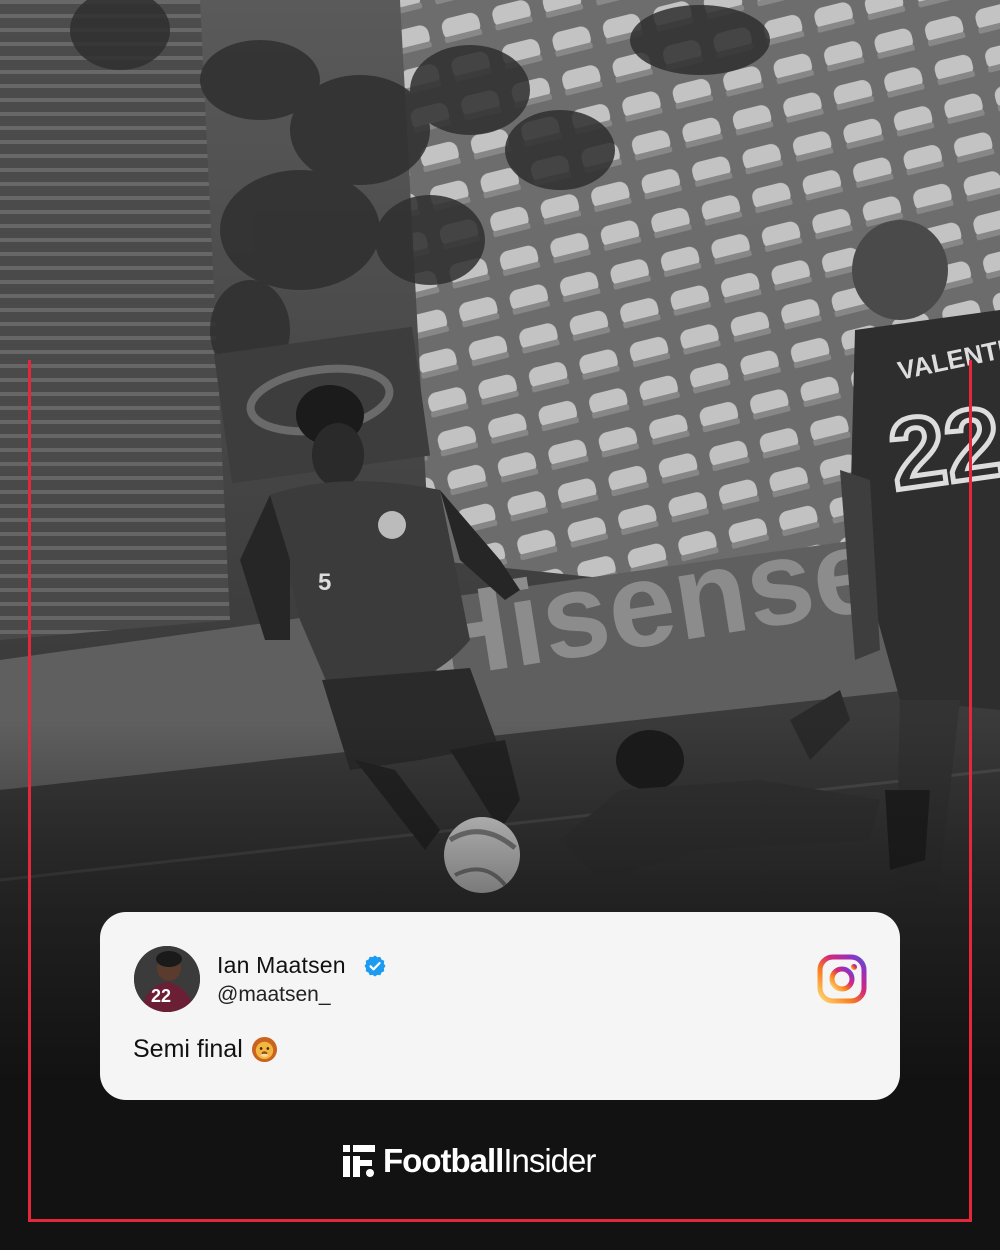 The width and height of the screenshot is (1000, 1250). Describe the element at coordinates (443, 1160) in the screenshot. I see `brand-name-bold: Football` at that location.